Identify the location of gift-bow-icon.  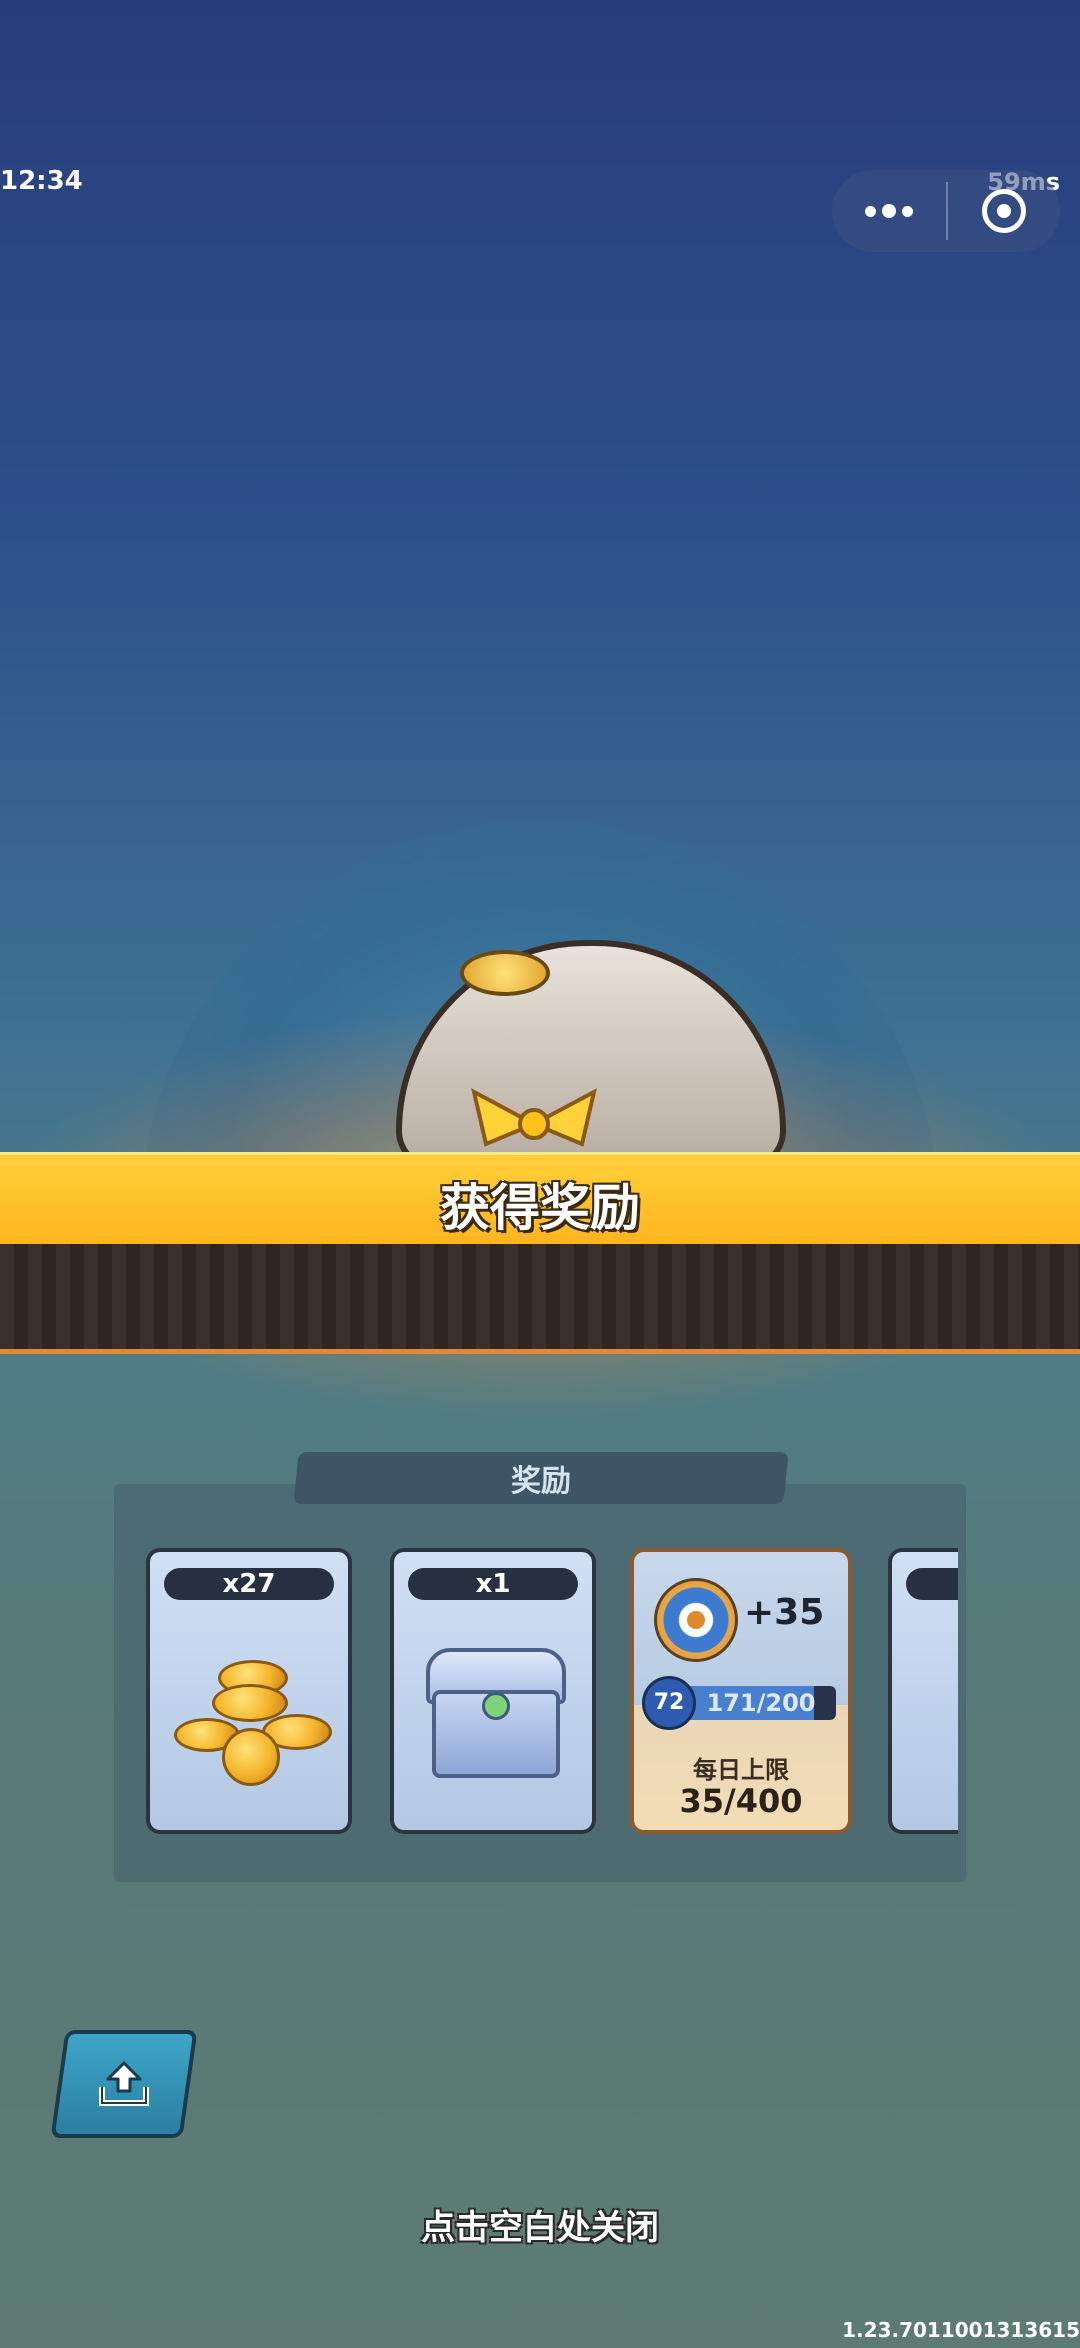
(534, 1117).